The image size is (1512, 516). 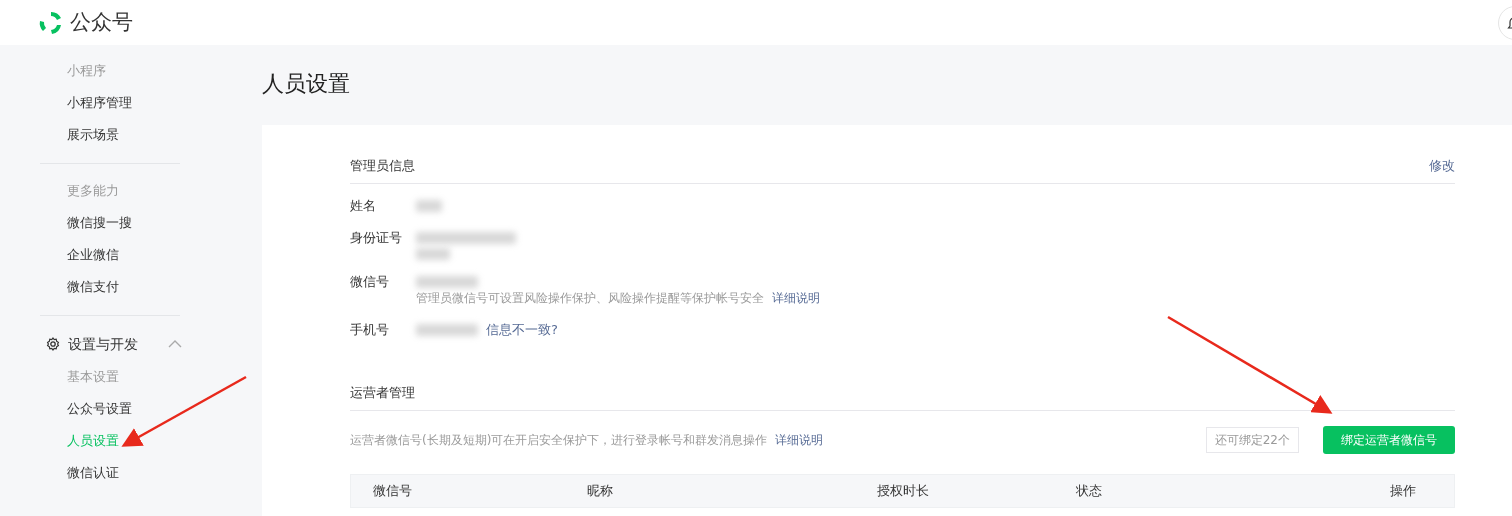 I want to click on sidebar-item: 微信支付, so click(x=110, y=287).